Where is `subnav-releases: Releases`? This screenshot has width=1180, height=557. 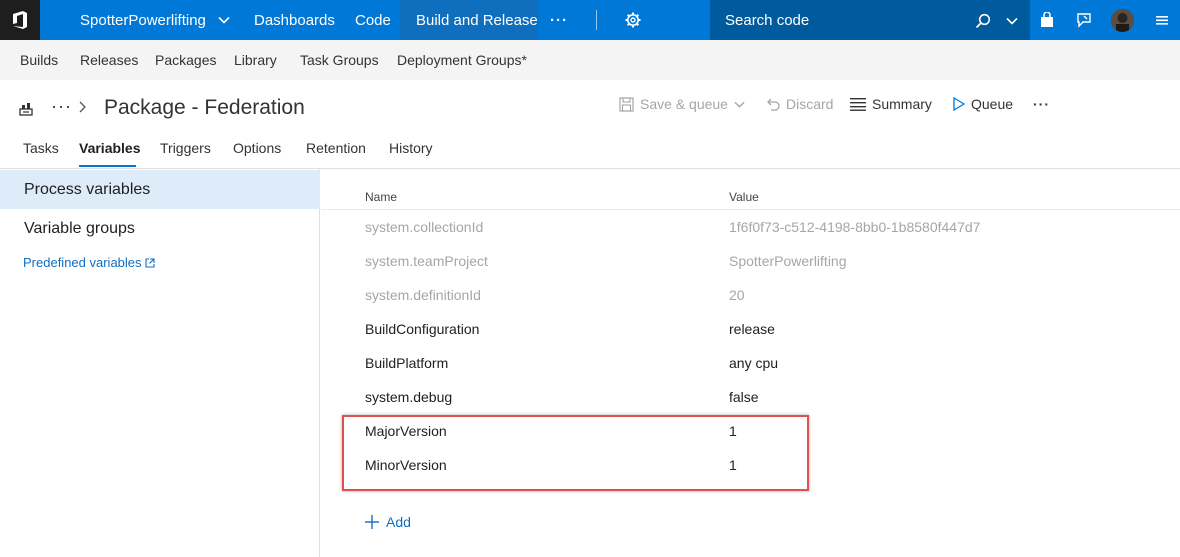 subnav-releases: Releases is located at coordinates (109, 60).